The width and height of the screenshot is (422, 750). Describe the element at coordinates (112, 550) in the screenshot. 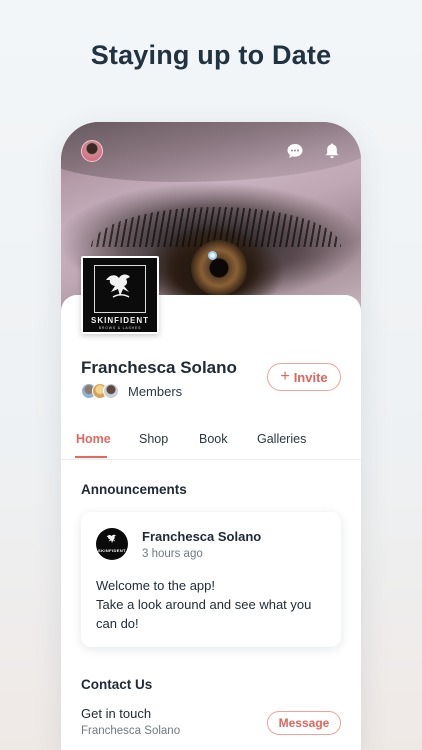

I see `avatar-brand-name: SKINFIDENT` at that location.